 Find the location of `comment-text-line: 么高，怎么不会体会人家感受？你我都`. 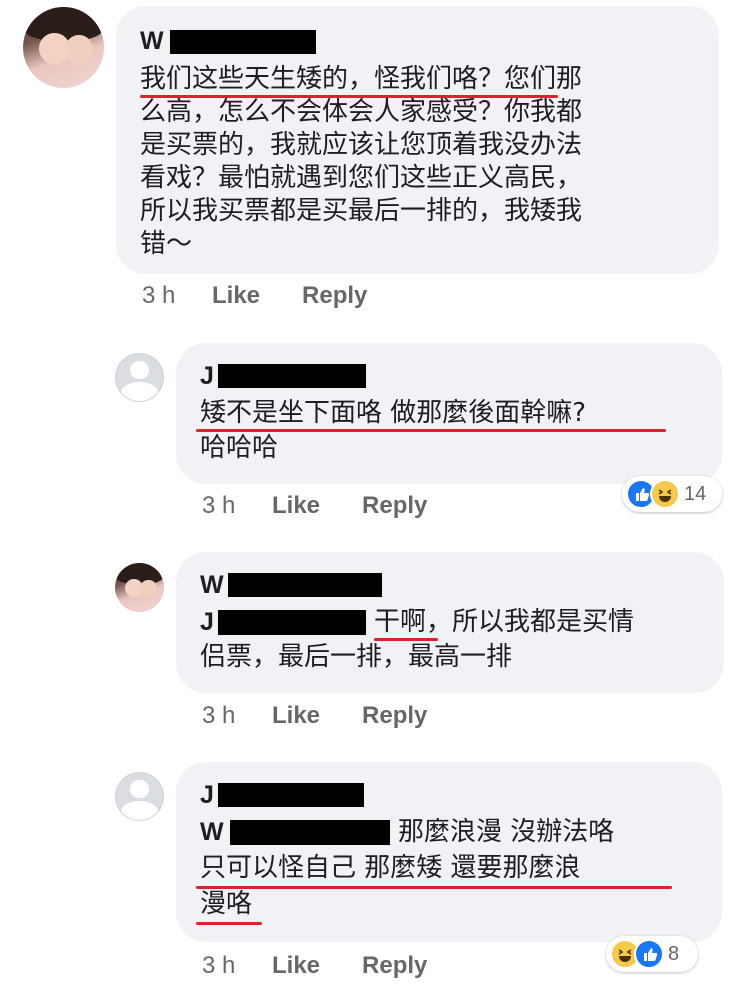

comment-text-line: 么高，怎么不会体会人家感受？你我都 is located at coordinates (361, 112).